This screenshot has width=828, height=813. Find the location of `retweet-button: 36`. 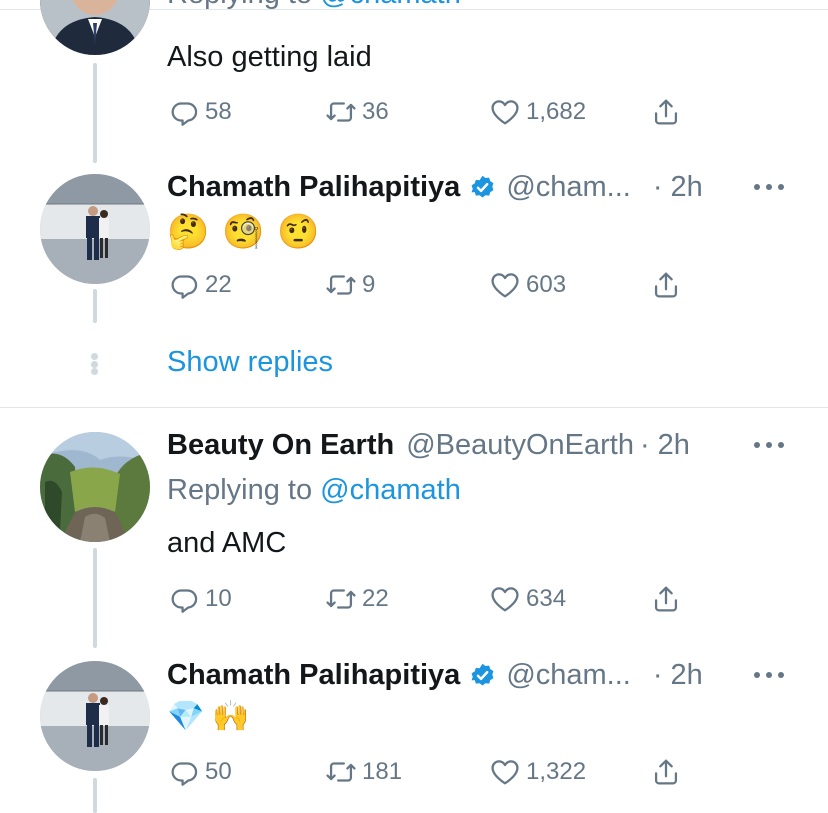

retweet-button: 36 is located at coordinates (356, 112).